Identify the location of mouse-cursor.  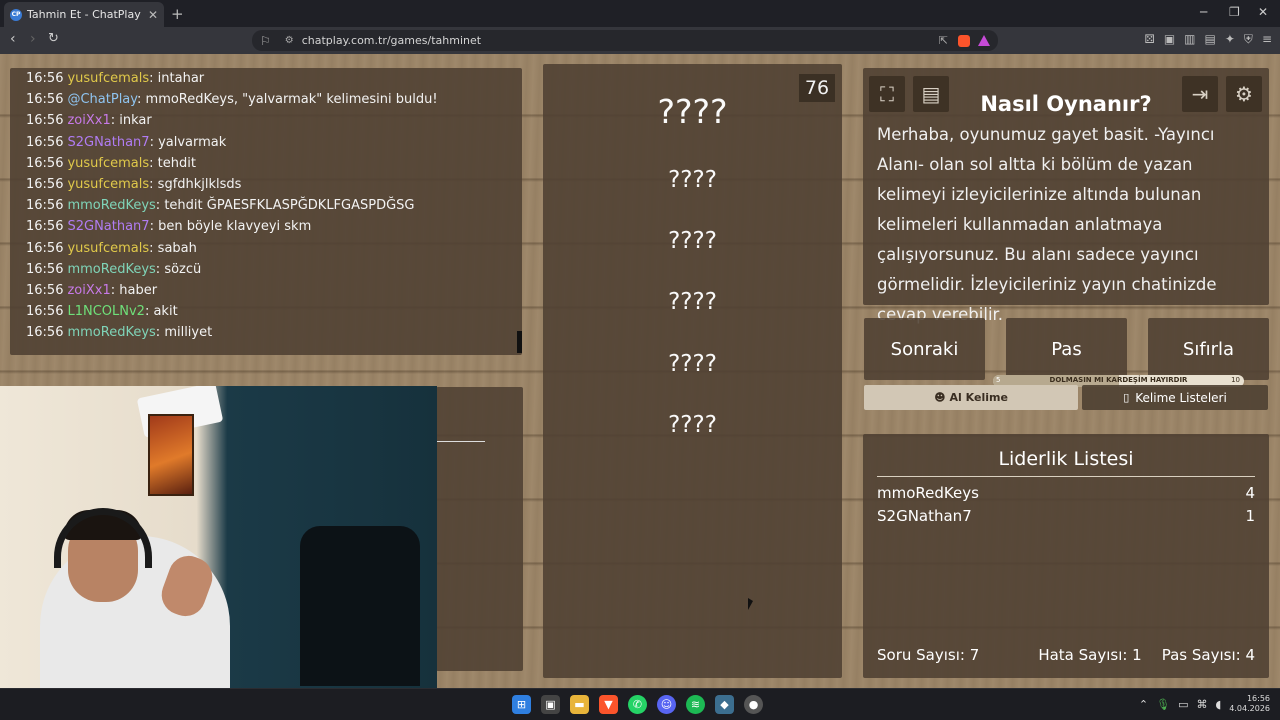
(750, 604).